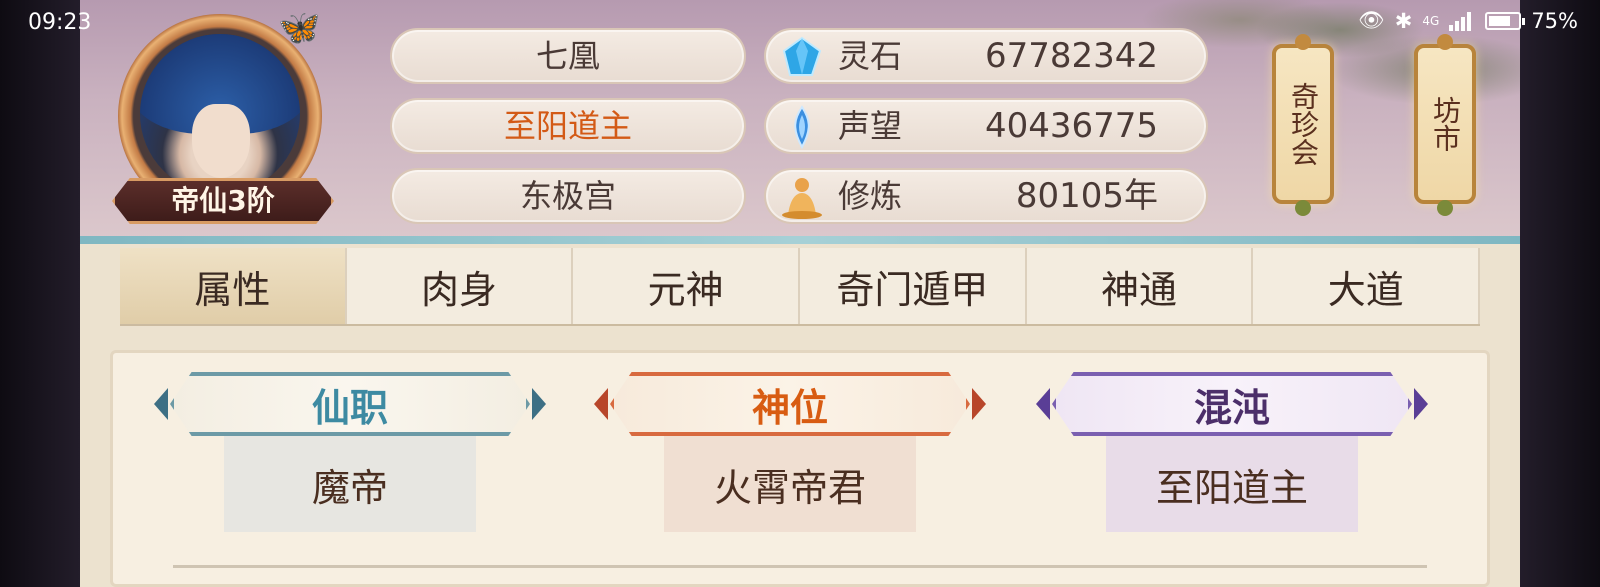 The width and height of the screenshot is (1600, 587). I want to click on signal-icon, so click(1462, 21).